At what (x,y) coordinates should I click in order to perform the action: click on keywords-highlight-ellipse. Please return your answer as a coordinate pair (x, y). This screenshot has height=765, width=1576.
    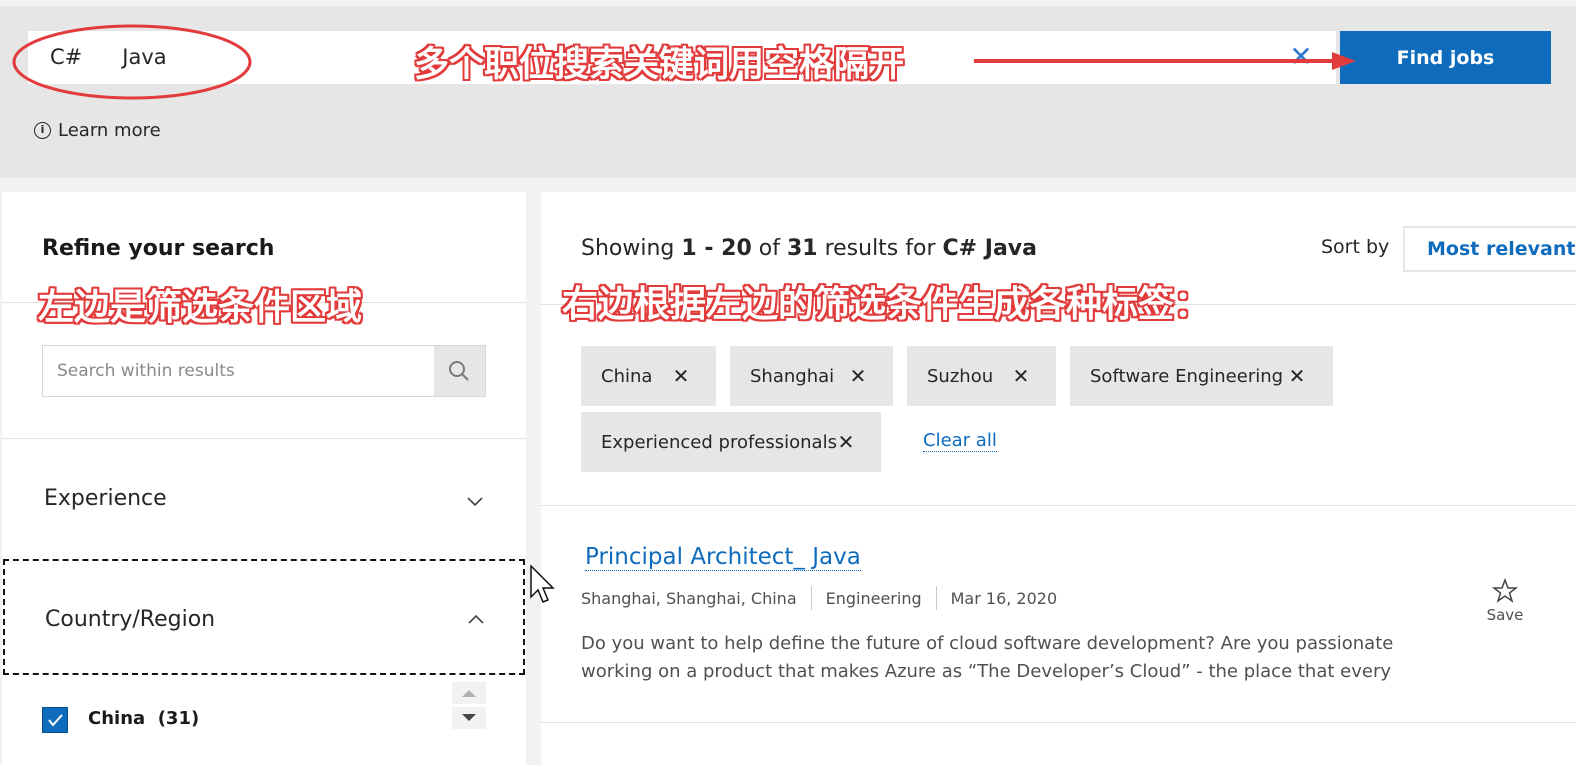
    Looking at the image, I should click on (132, 62).